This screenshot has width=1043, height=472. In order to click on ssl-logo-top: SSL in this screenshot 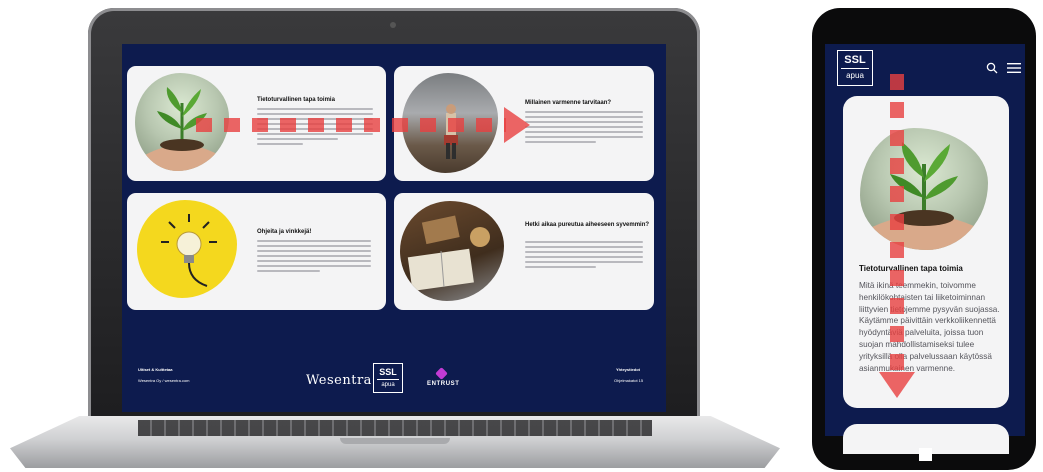, I will do `click(388, 372)`.